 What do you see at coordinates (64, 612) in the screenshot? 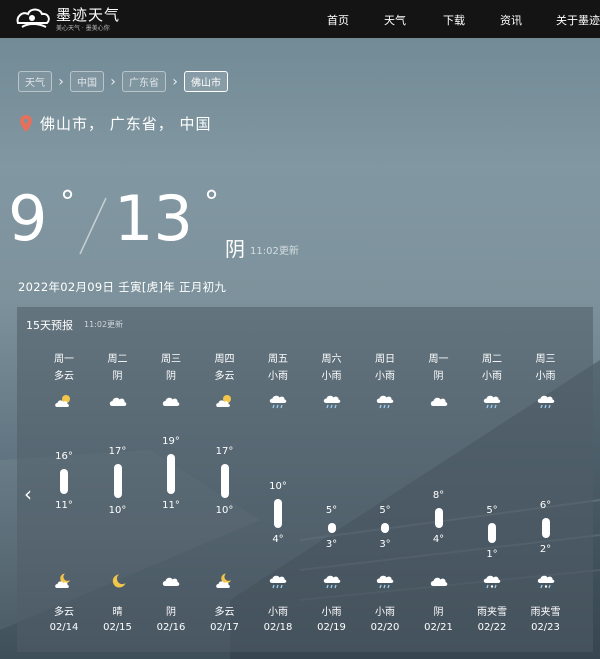
I see `forecast-night-condition: 多云` at bounding box center [64, 612].